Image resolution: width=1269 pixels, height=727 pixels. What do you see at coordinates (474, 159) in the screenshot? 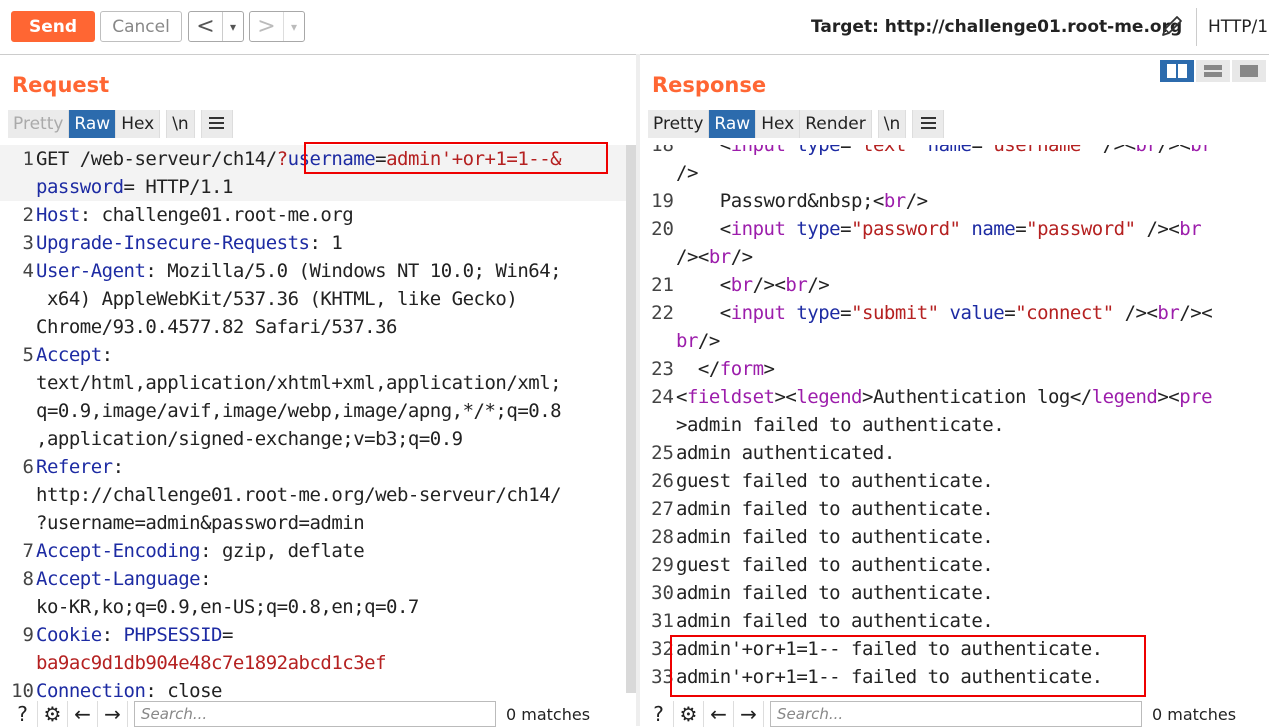
I see `code-token: admin'+or+1=1--&` at bounding box center [474, 159].